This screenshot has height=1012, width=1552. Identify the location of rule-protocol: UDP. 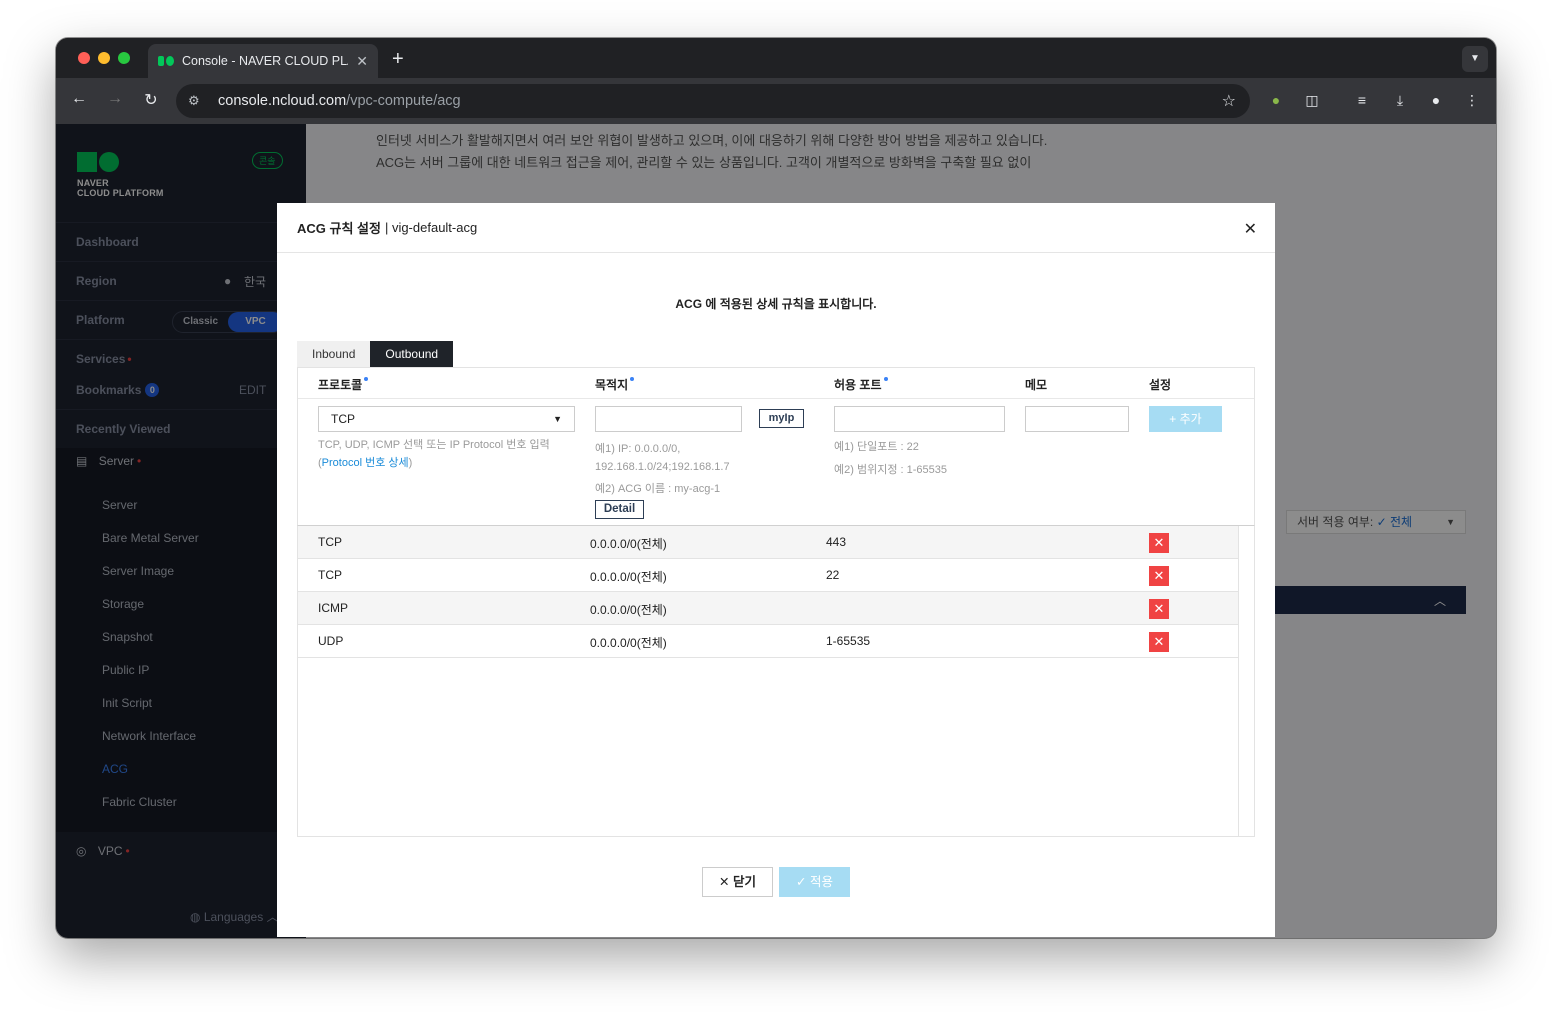
(331, 641).